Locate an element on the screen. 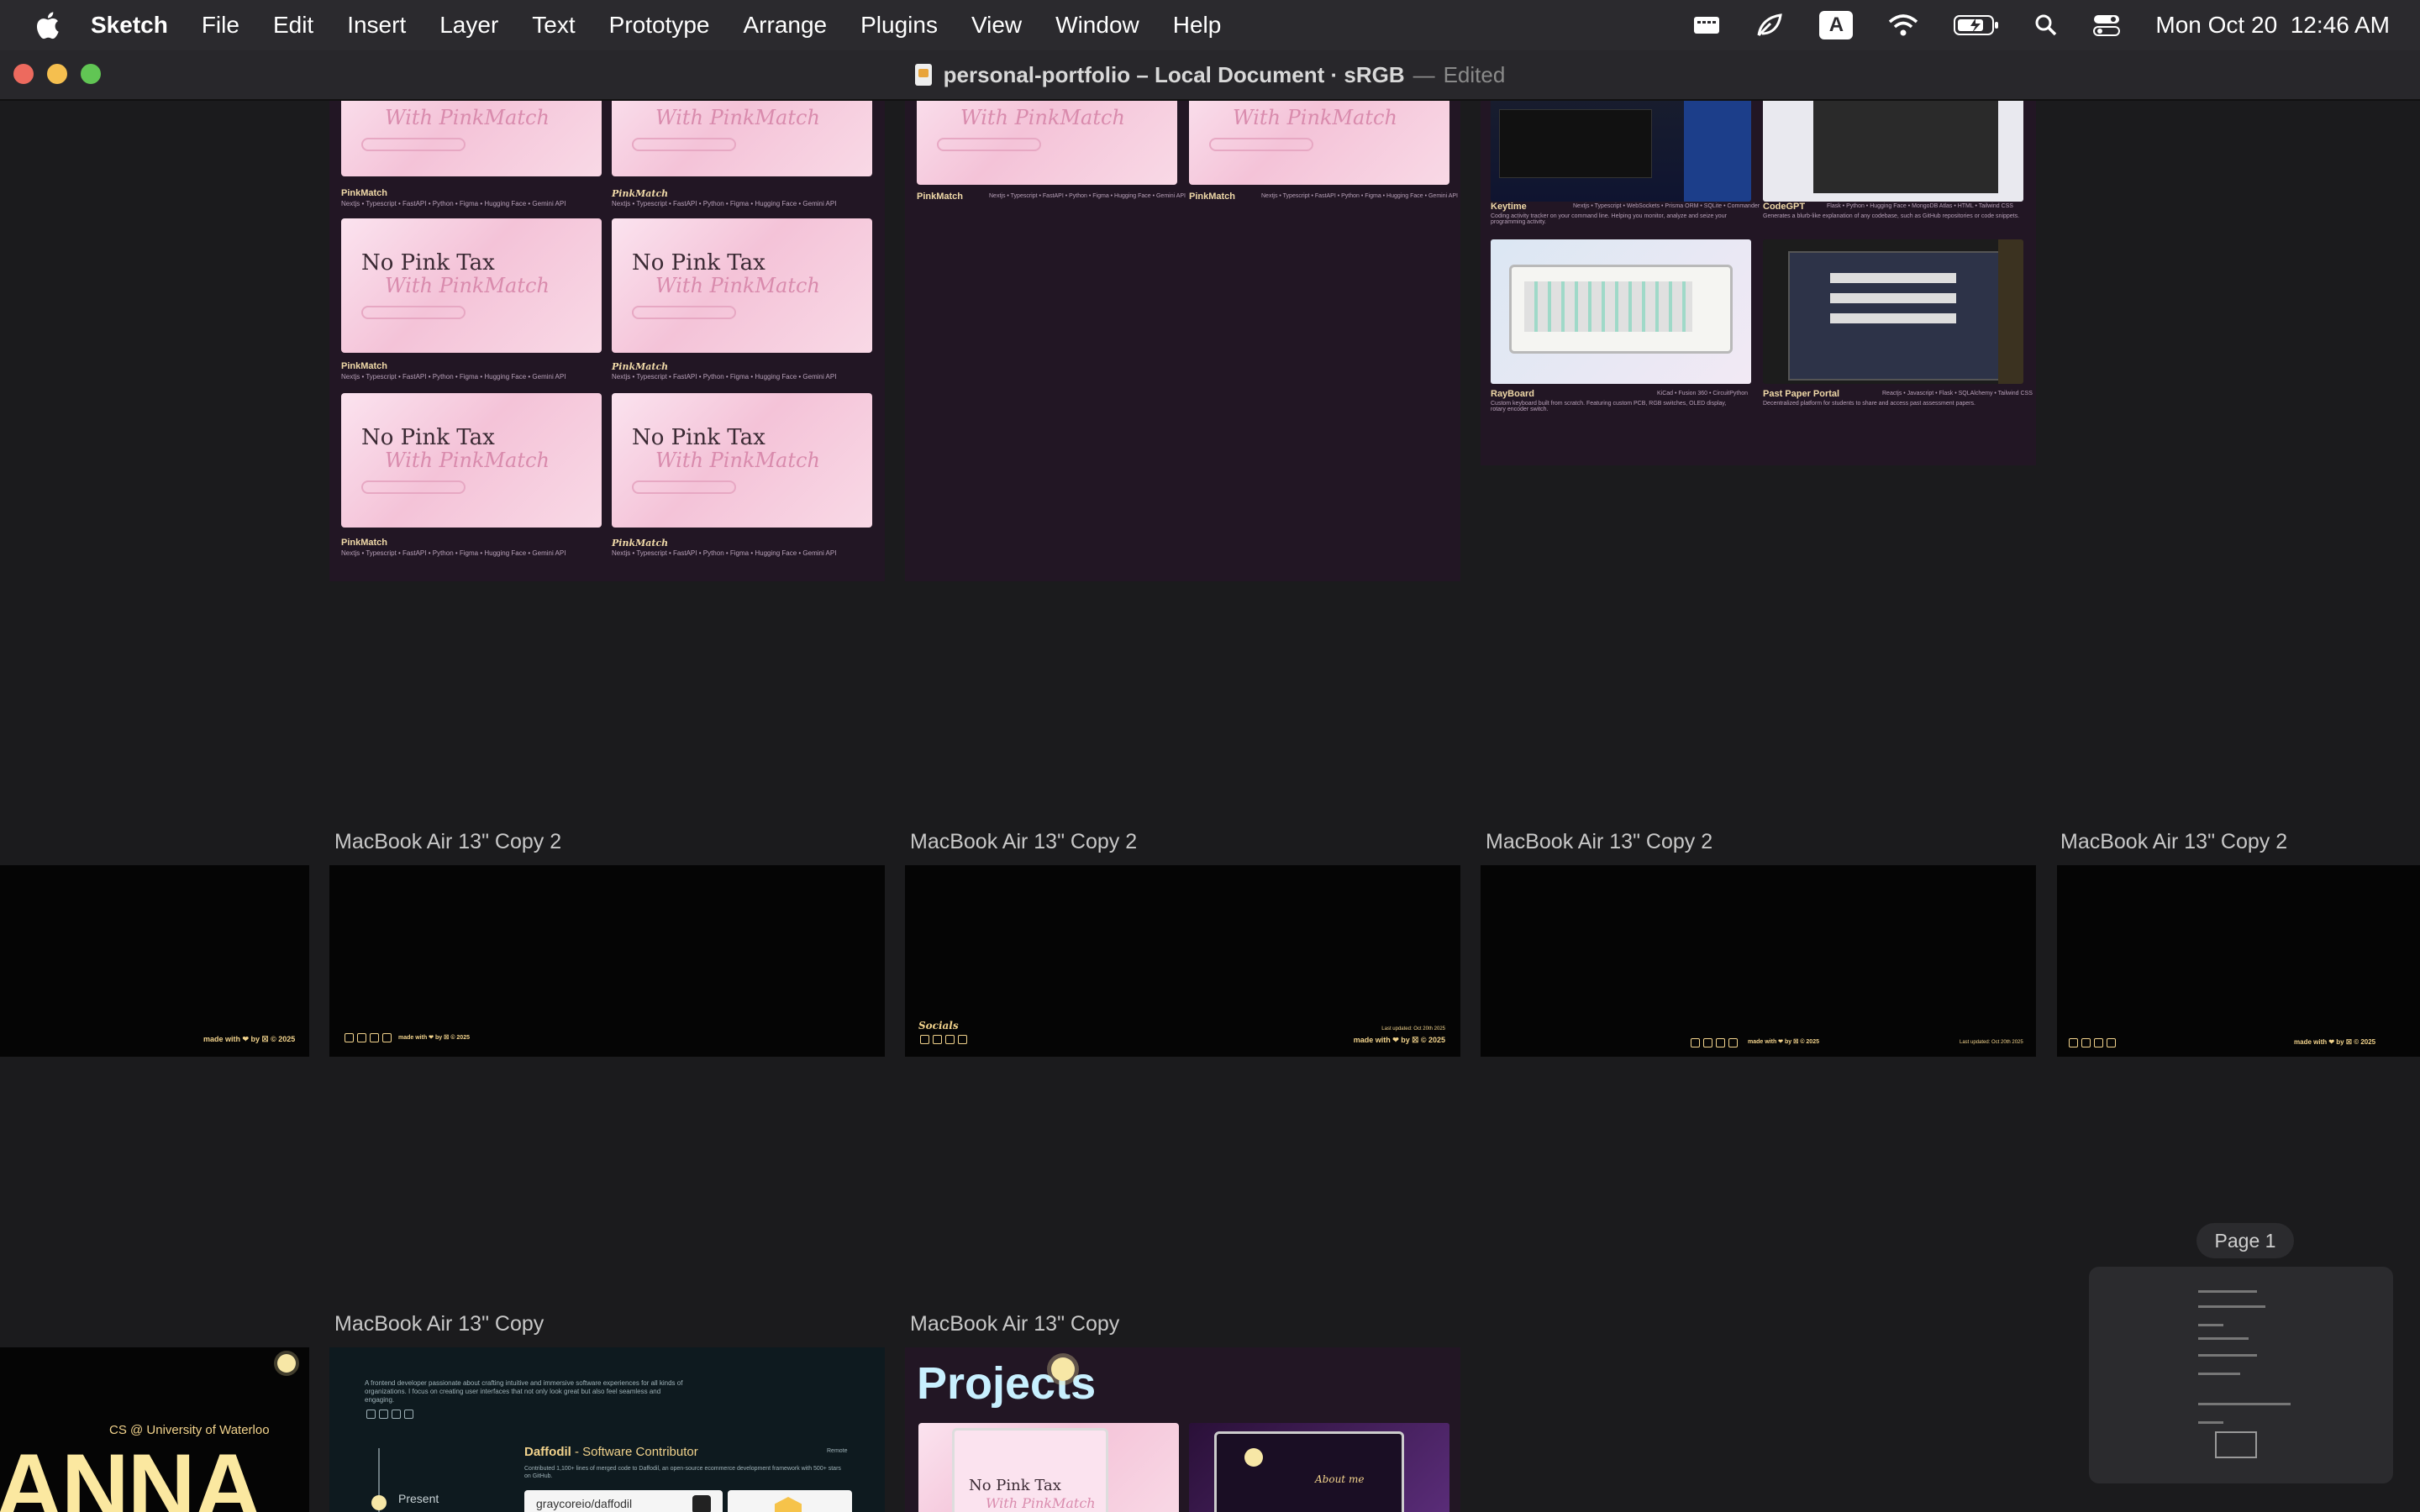 The width and height of the screenshot is (2420, 1512). menu-prototype: Prototype is located at coordinates (659, 25).